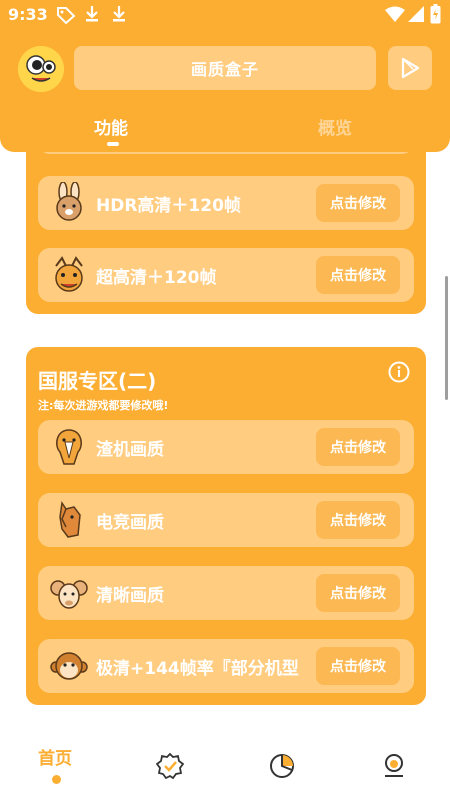 Image resolution: width=450 pixels, height=800 pixels. Describe the element at coordinates (394, 766) in the screenshot. I see `profile-icon` at that location.